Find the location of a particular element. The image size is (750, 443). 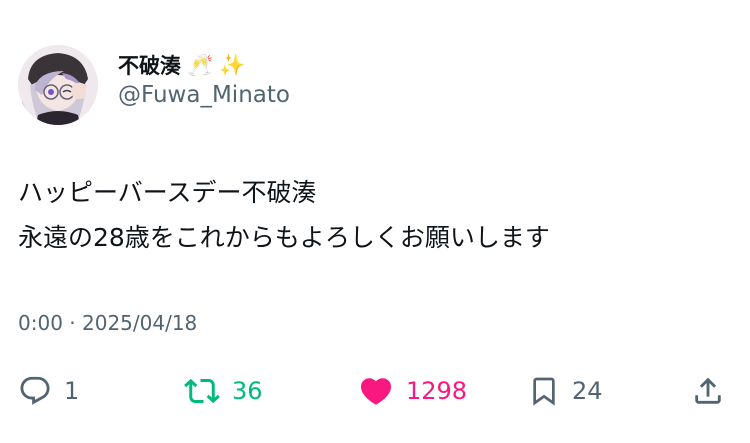

bookmark-button: 24 is located at coordinates (565, 391).